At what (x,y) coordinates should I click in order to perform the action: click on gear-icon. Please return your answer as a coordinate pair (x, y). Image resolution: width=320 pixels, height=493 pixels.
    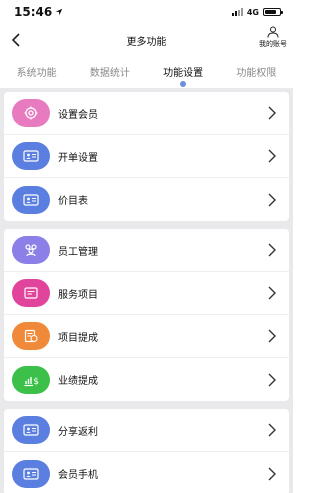
    Looking at the image, I should click on (31, 113).